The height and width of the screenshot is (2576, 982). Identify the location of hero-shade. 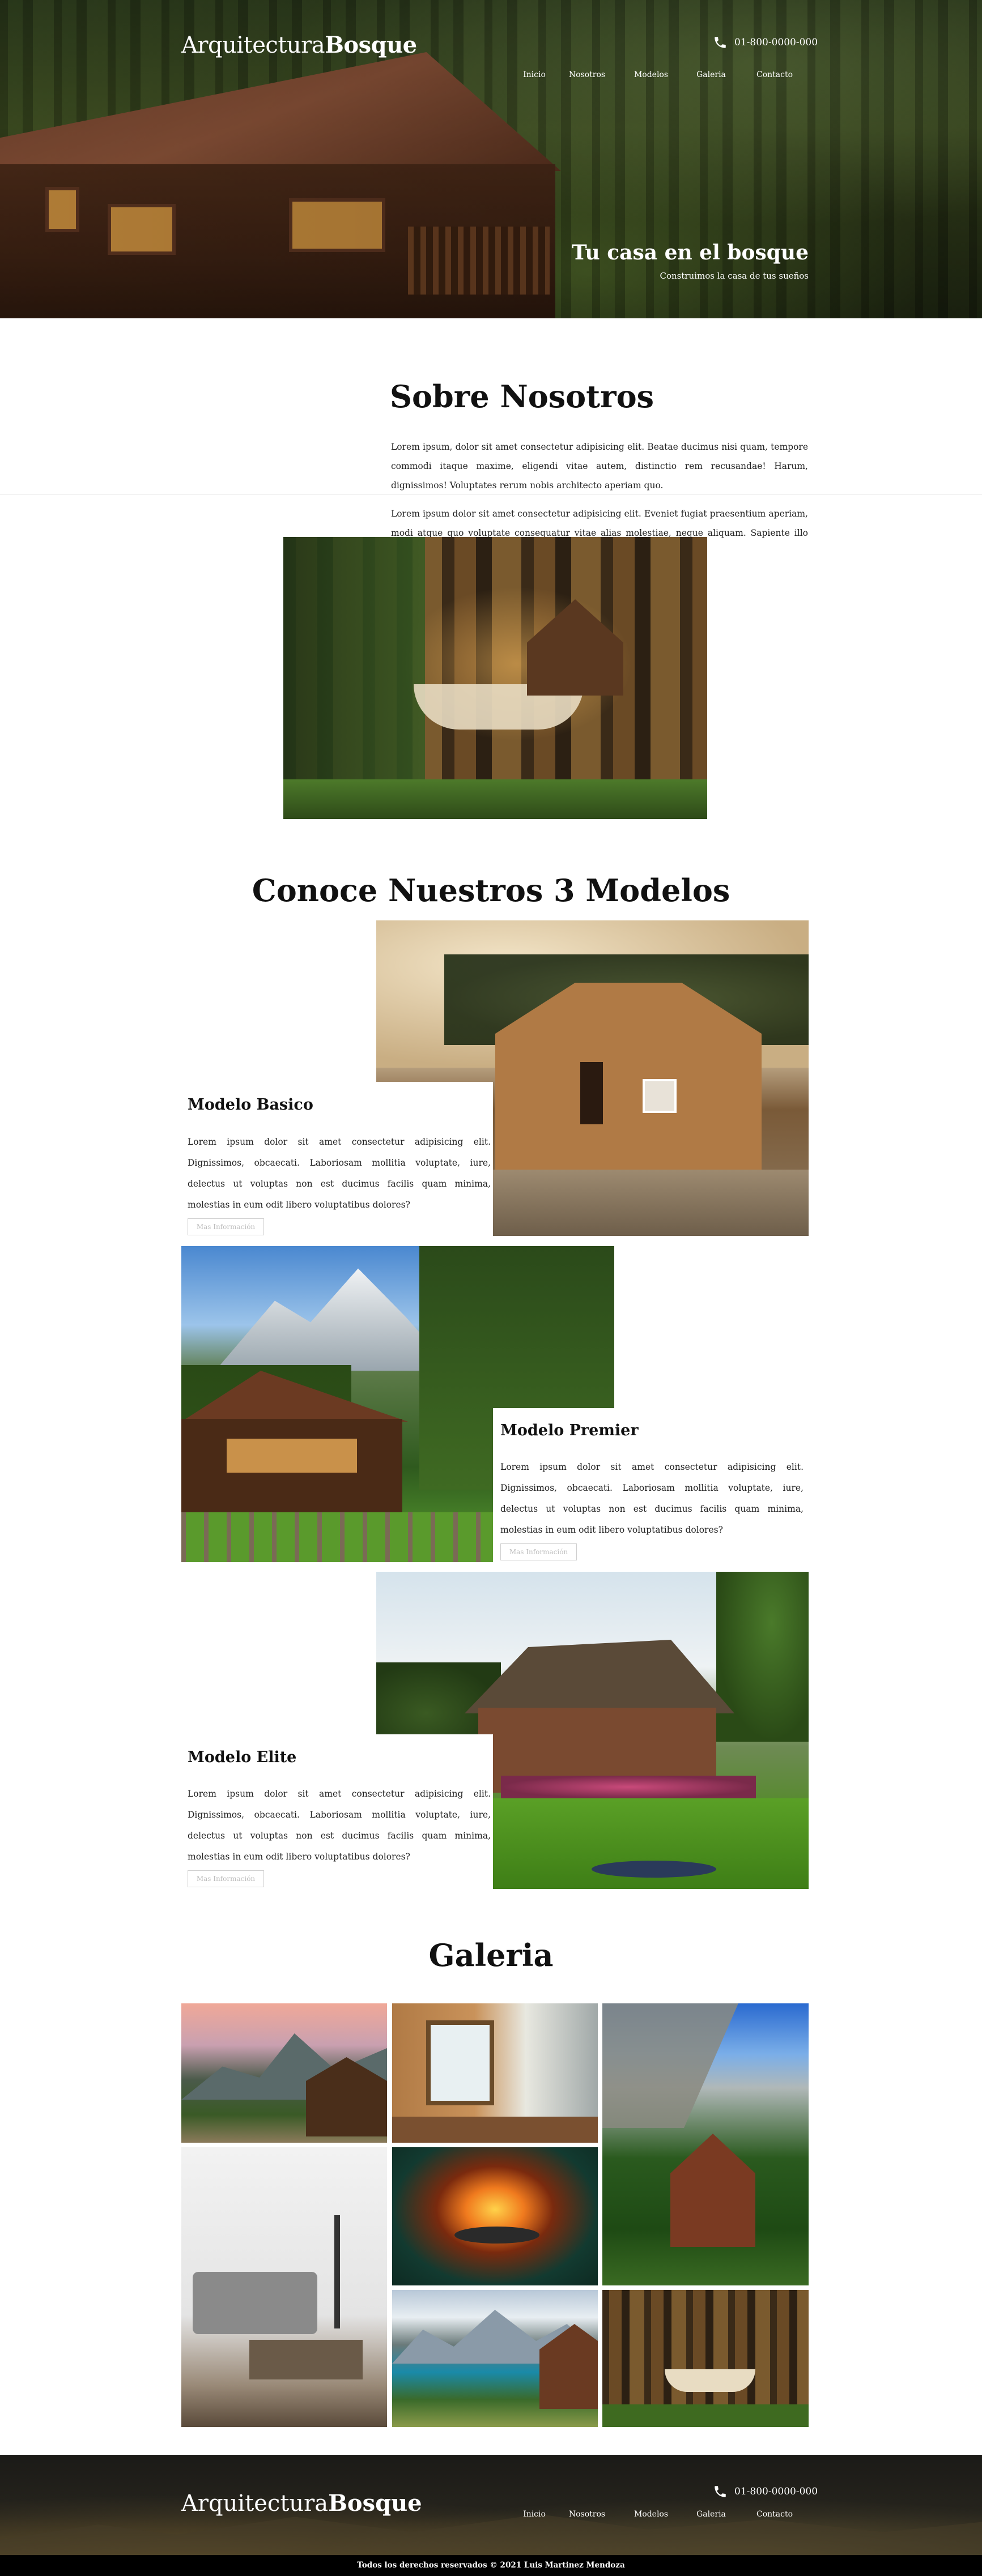
(491, 159).